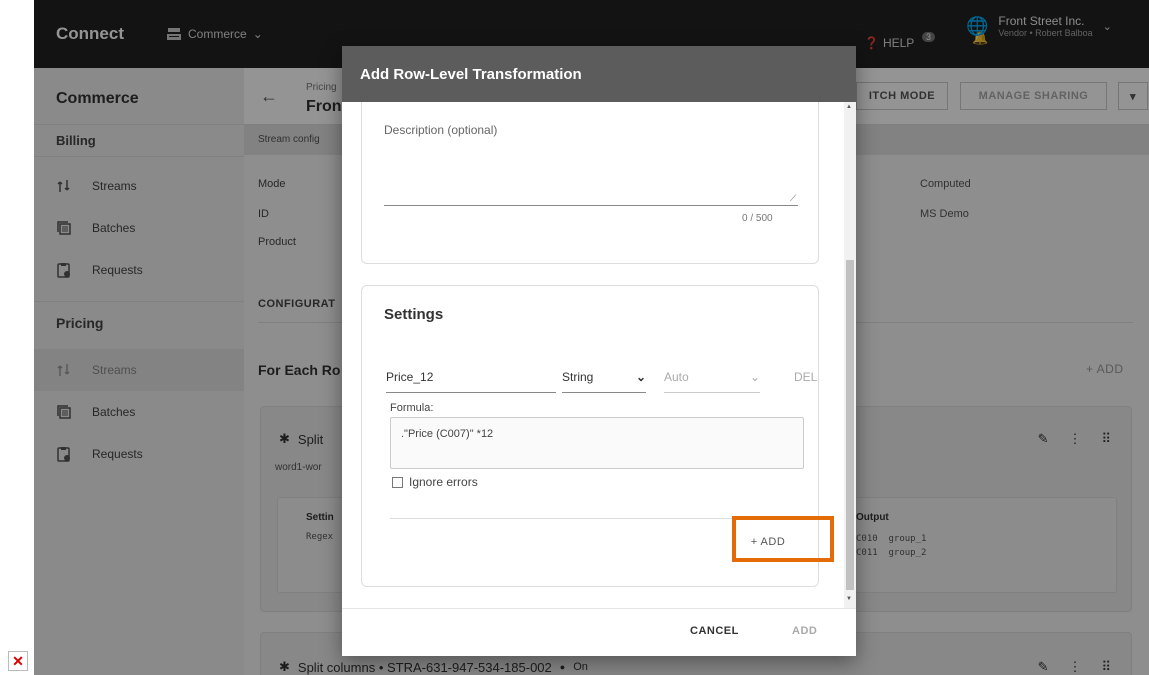  What do you see at coordinates (440, 130) in the screenshot?
I see `description-field: Description (optional)` at bounding box center [440, 130].